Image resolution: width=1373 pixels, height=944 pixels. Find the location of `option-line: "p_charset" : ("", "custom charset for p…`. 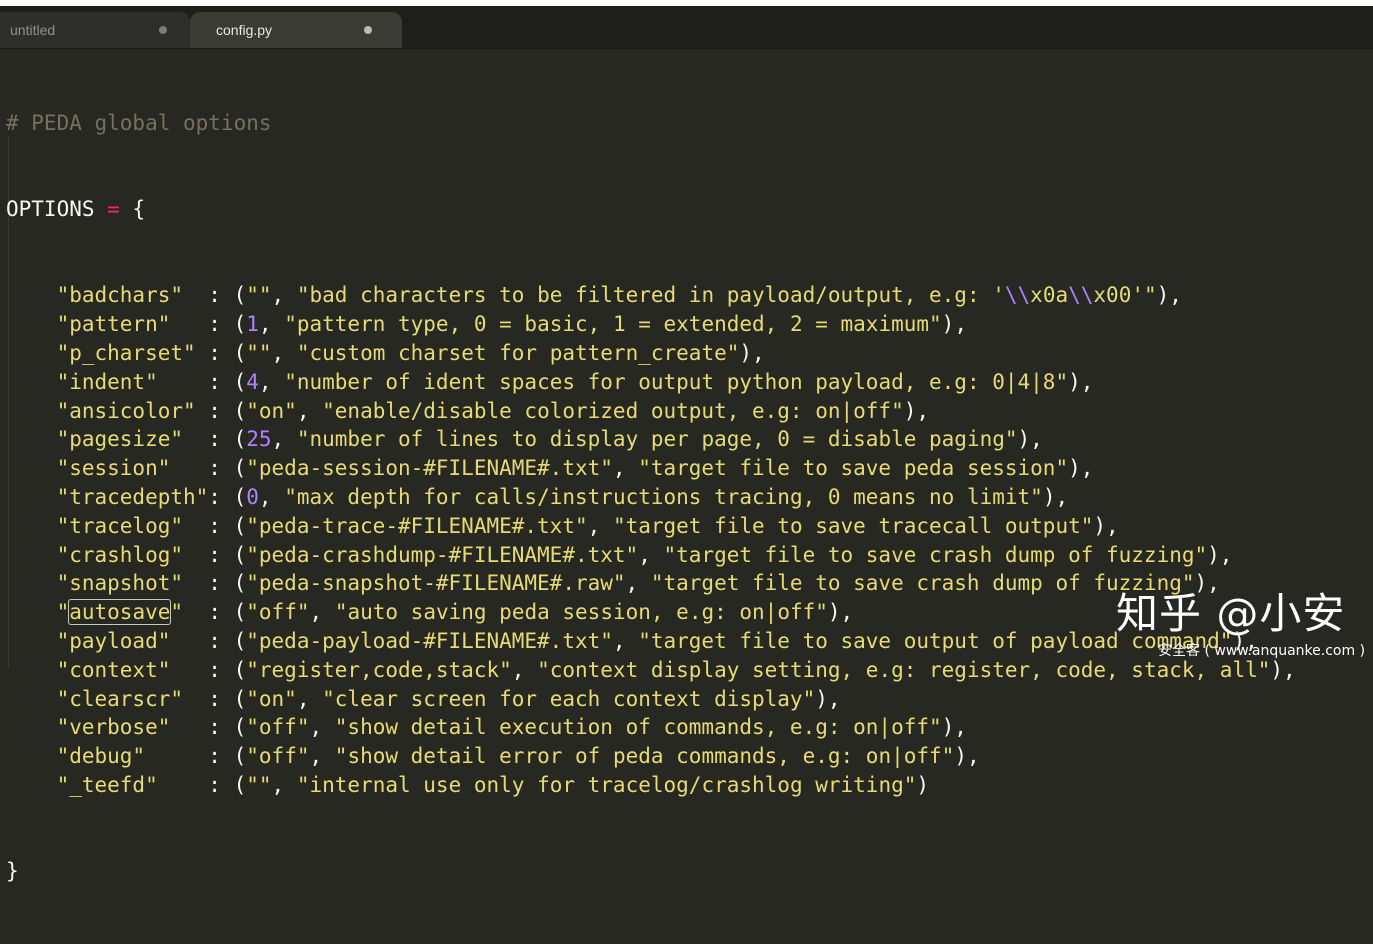

option-line: "p_charset" : ("", "custom charset for p… is located at coordinates (410, 352).